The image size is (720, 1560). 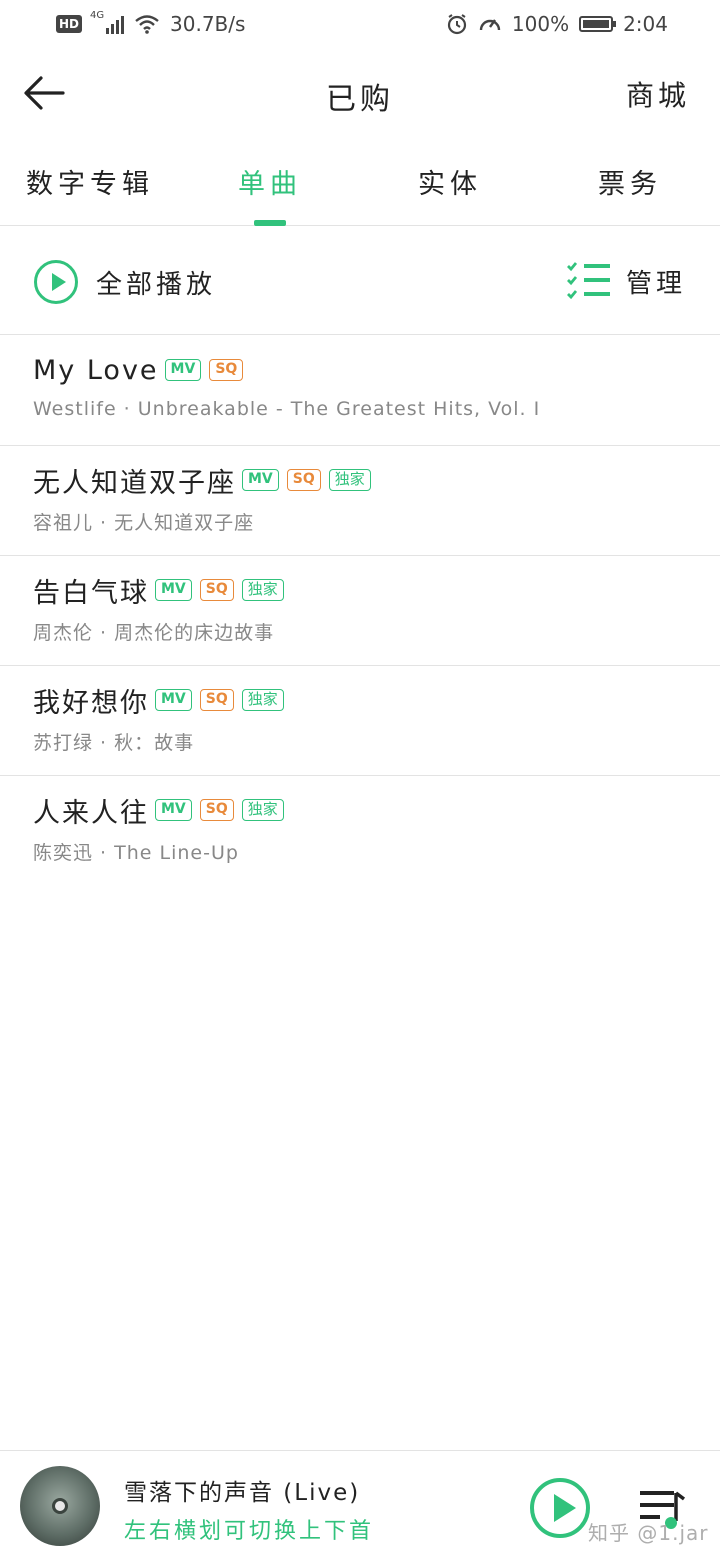 I want to click on tab-digital-albums: 数字专辑, so click(x=90, y=181).